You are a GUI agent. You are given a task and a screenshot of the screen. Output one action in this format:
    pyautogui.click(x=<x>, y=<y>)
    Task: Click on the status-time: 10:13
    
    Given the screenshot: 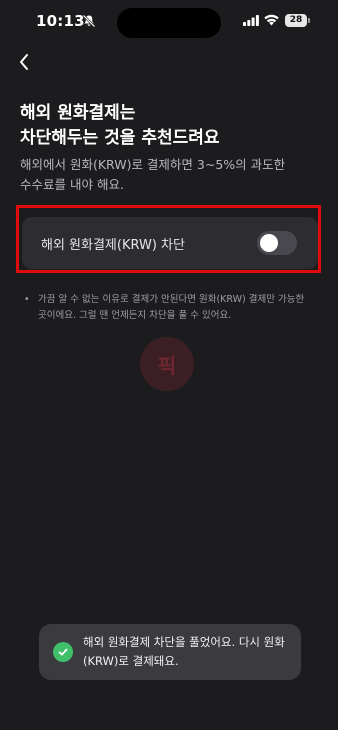 What is the action you would take?
    pyautogui.click(x=60, y=21)
    